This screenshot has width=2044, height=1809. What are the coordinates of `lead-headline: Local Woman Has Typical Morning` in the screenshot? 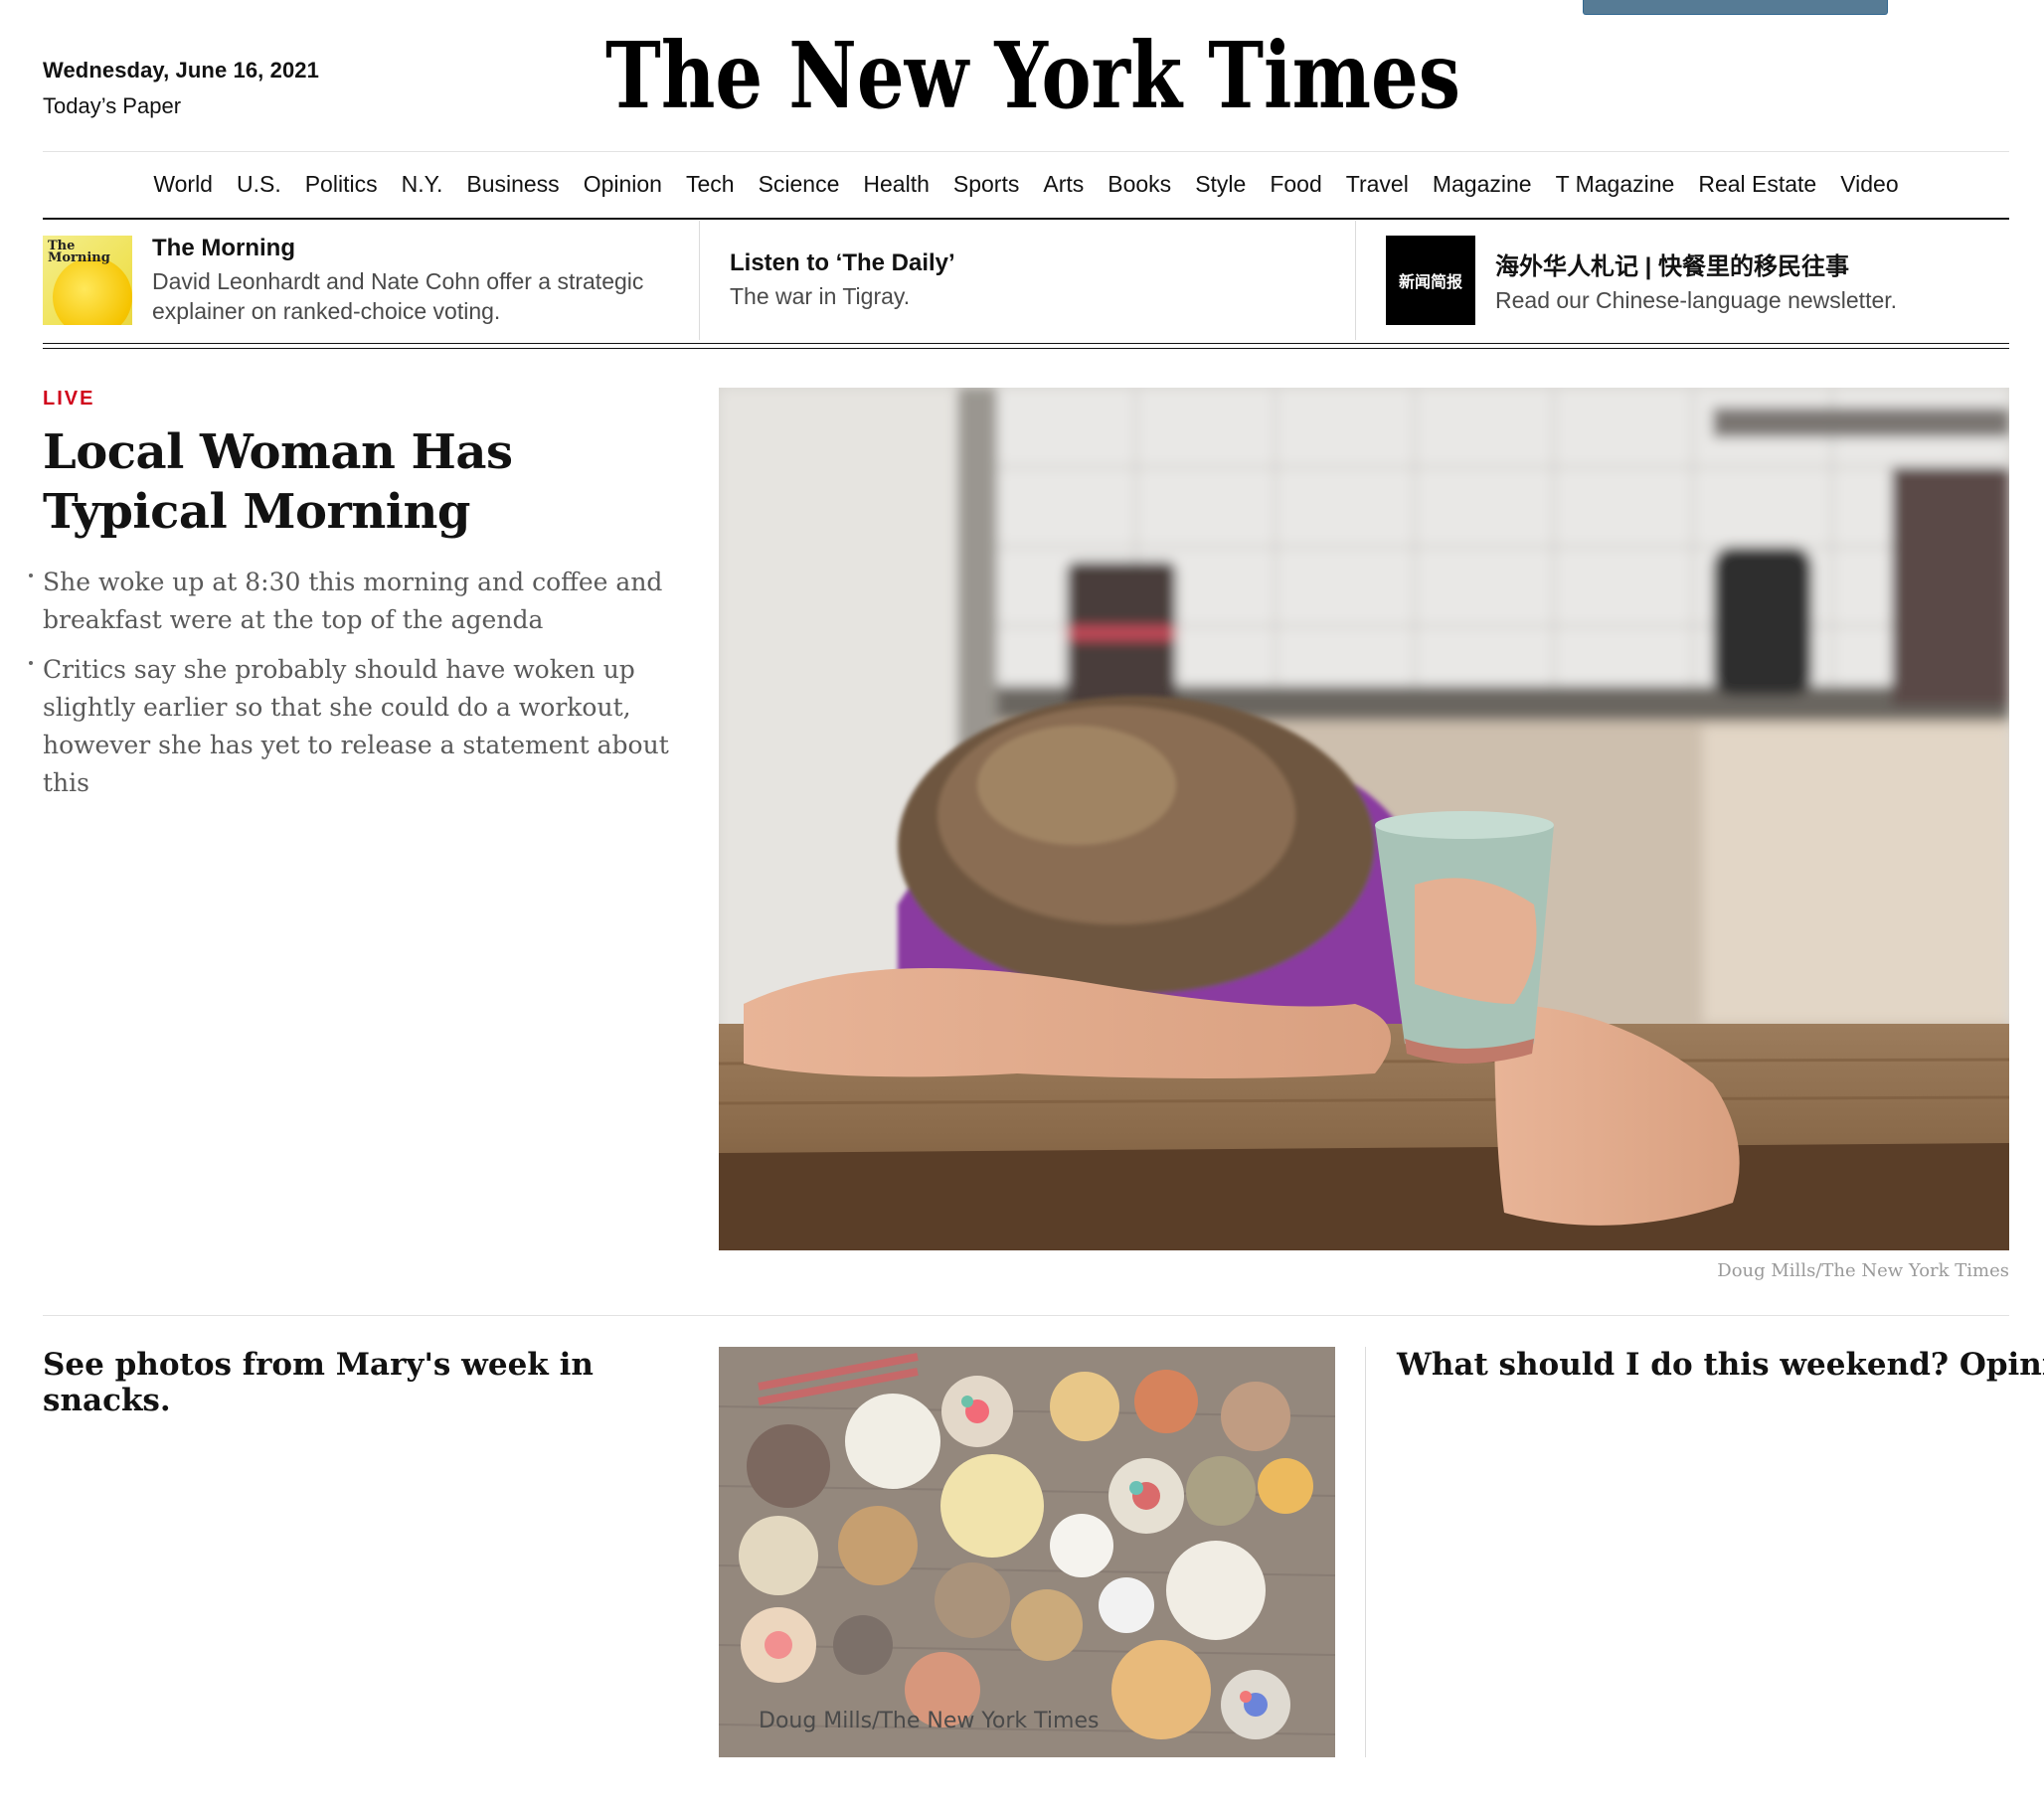 It's located at (371, 482).